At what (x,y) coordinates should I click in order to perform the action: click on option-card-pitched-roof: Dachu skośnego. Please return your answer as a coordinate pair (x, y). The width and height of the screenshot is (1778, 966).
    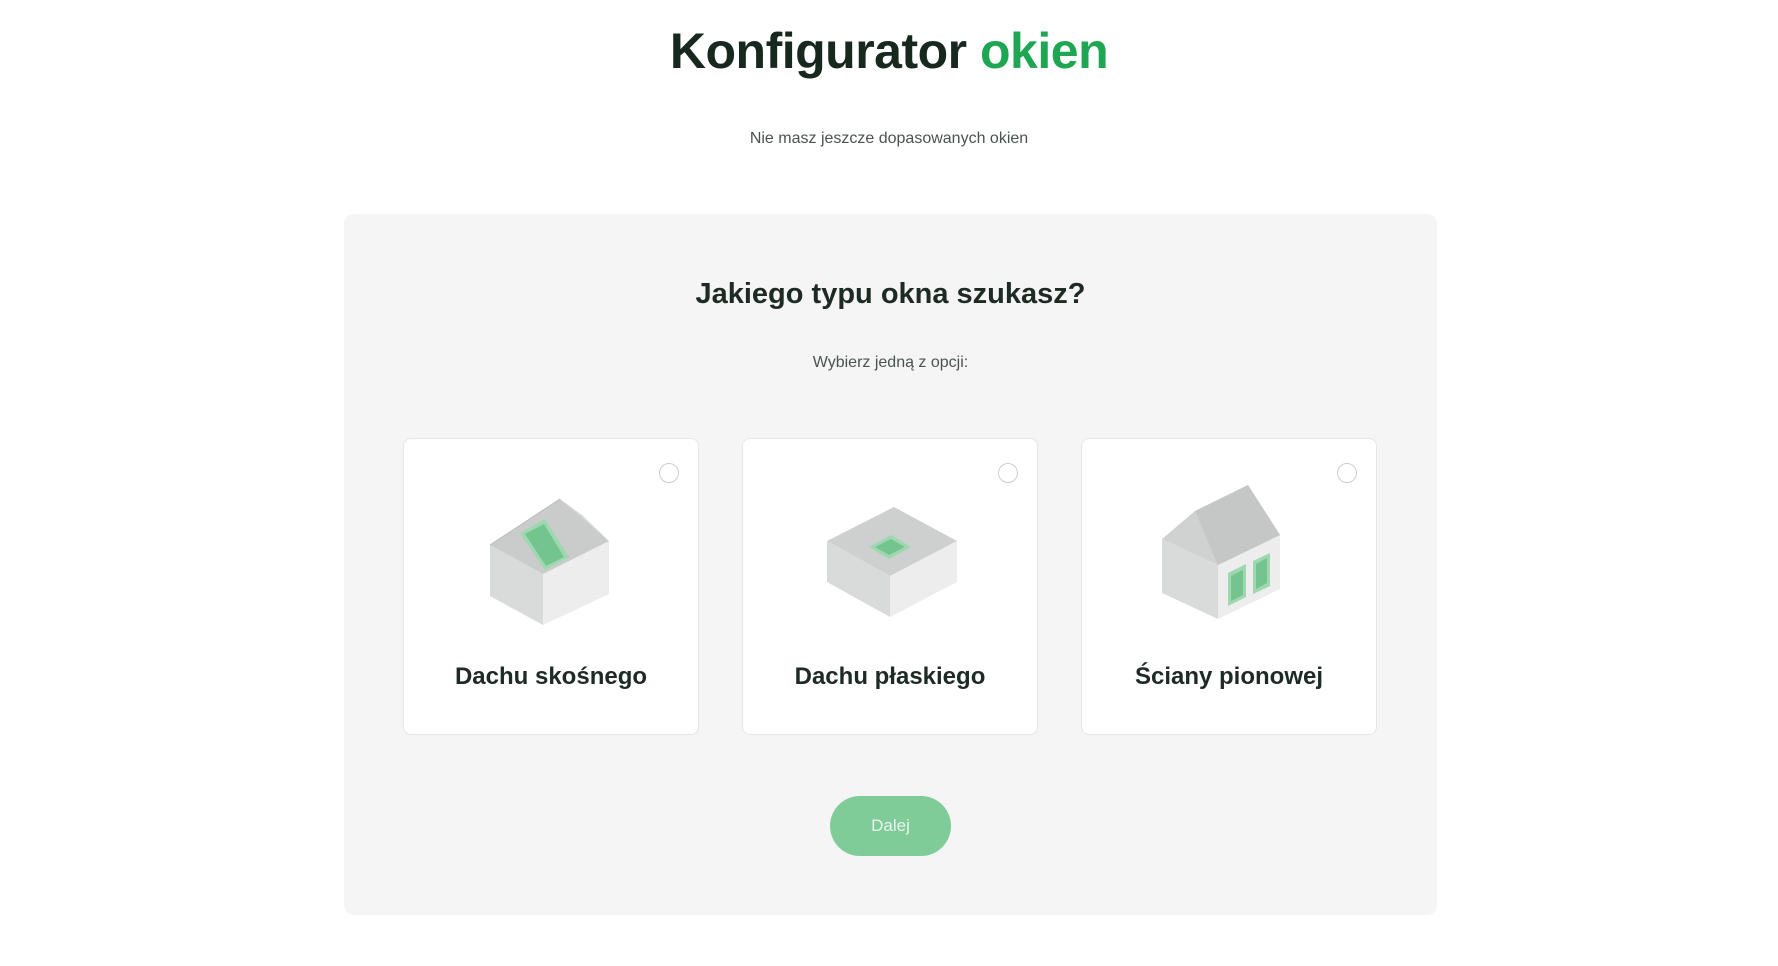
    Looking at the image, I should click on (551, 586).